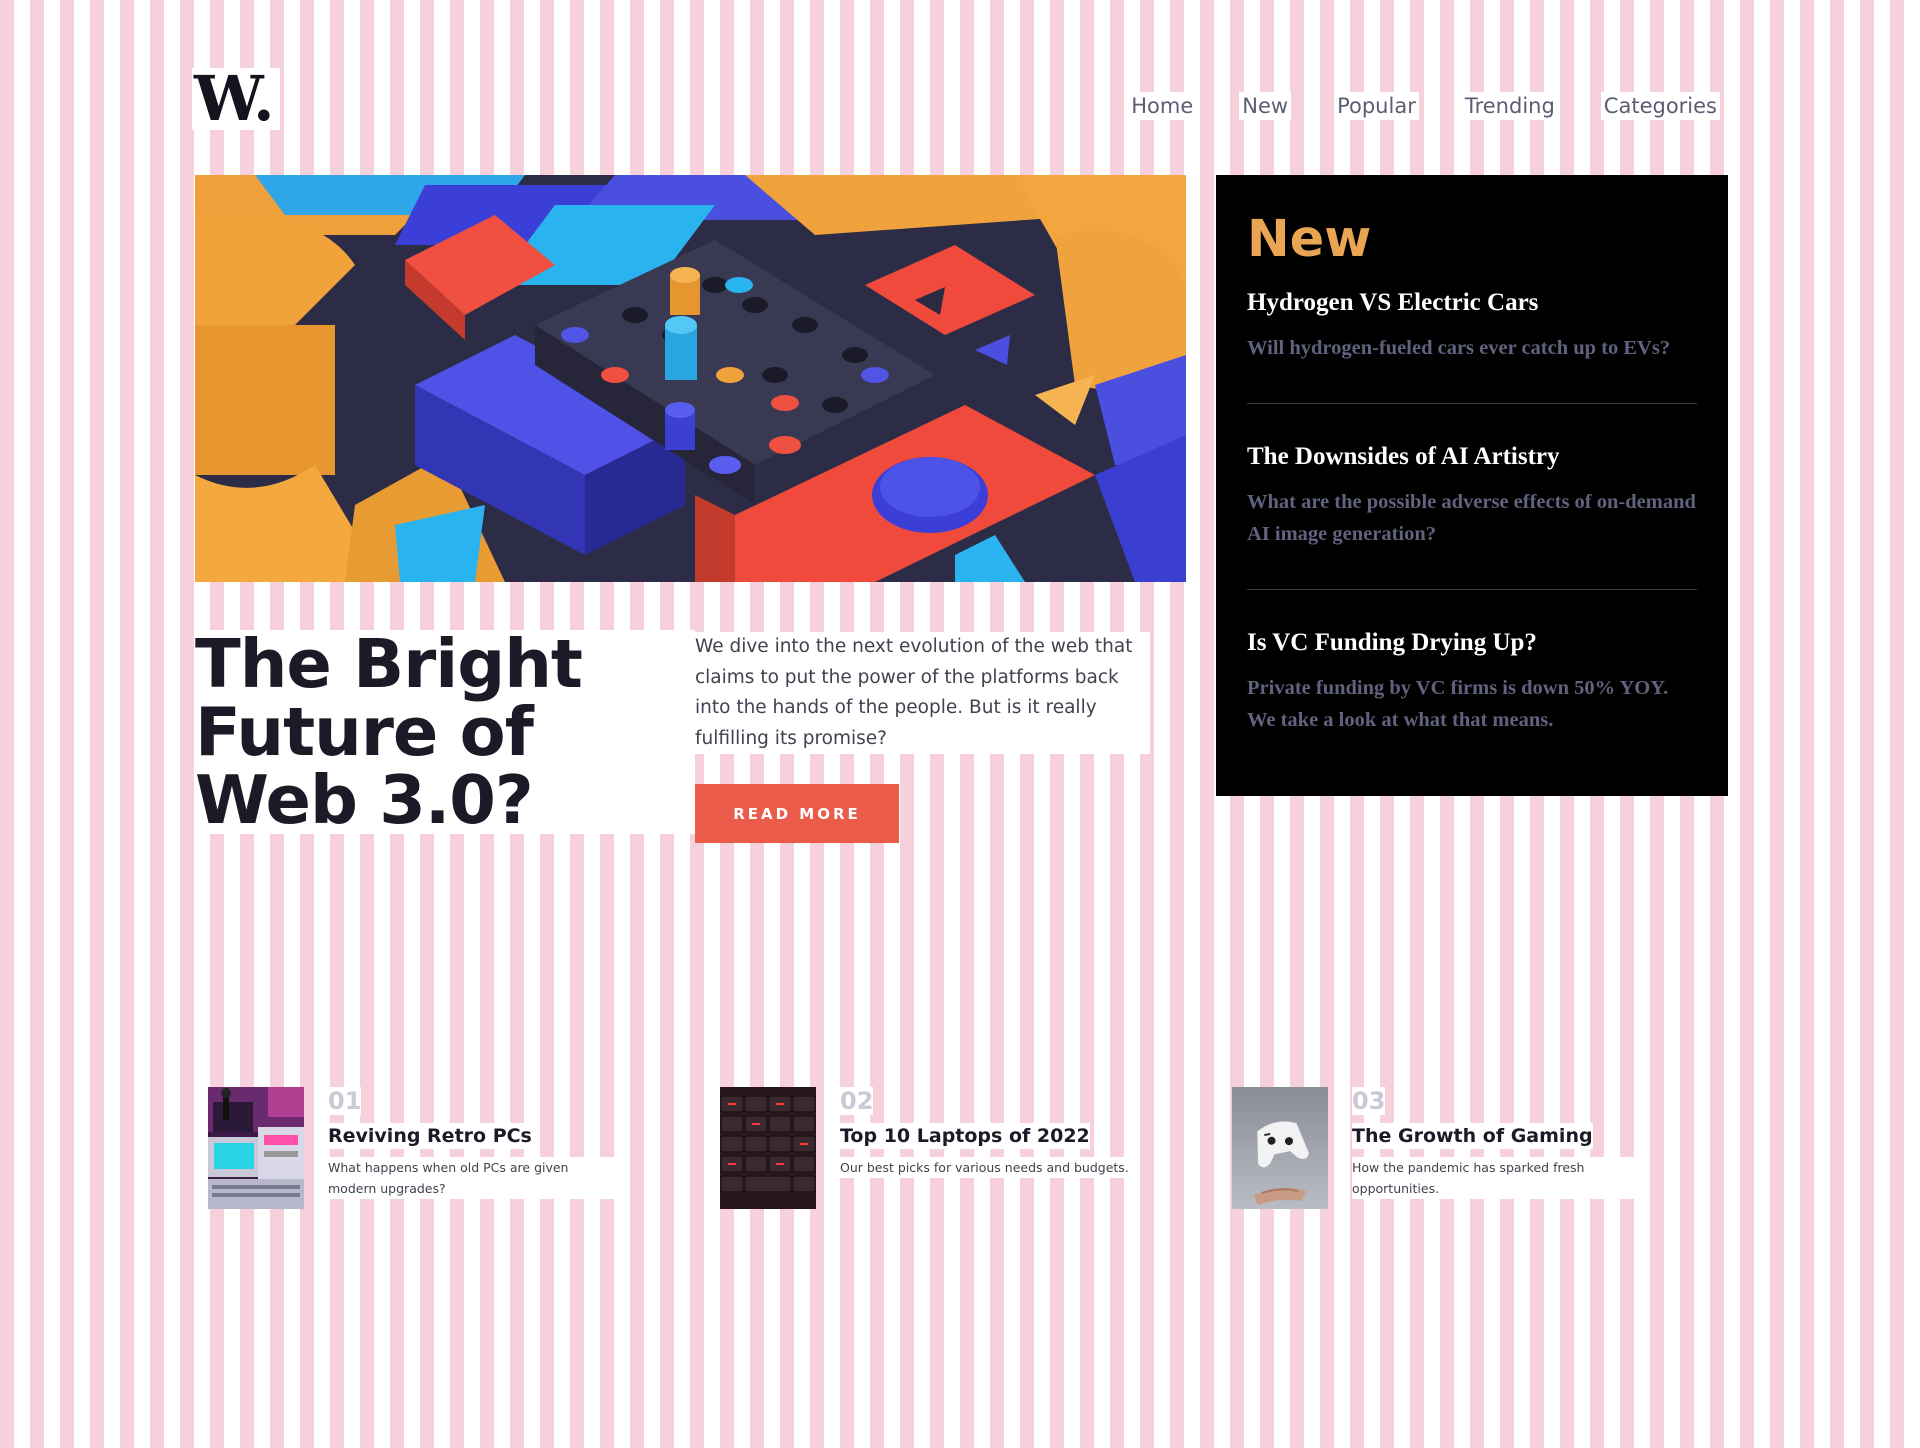 The image size is (1920, 1448). I want to click on card-thumbnail-retro-pc, so click(256, 1148).